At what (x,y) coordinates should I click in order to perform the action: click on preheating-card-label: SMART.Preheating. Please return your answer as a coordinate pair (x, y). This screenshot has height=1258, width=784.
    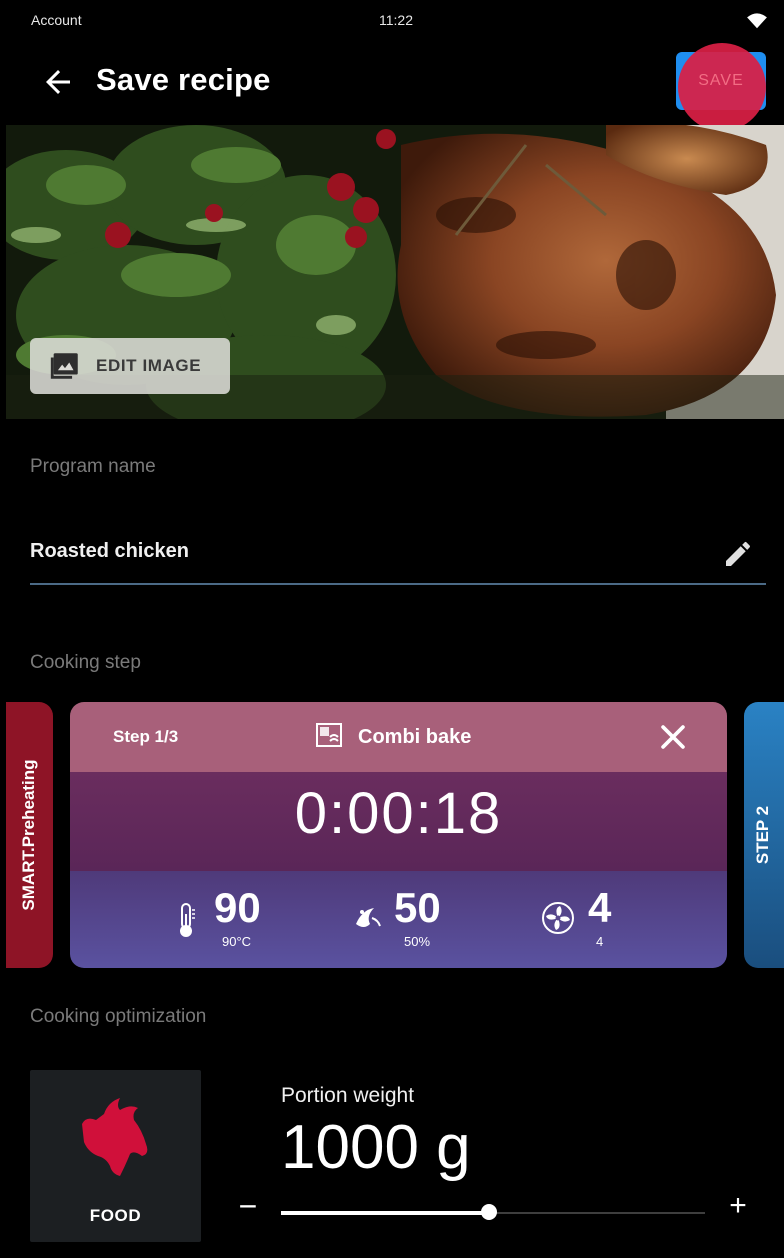
    Looking at the image, I should click on (28, 835).